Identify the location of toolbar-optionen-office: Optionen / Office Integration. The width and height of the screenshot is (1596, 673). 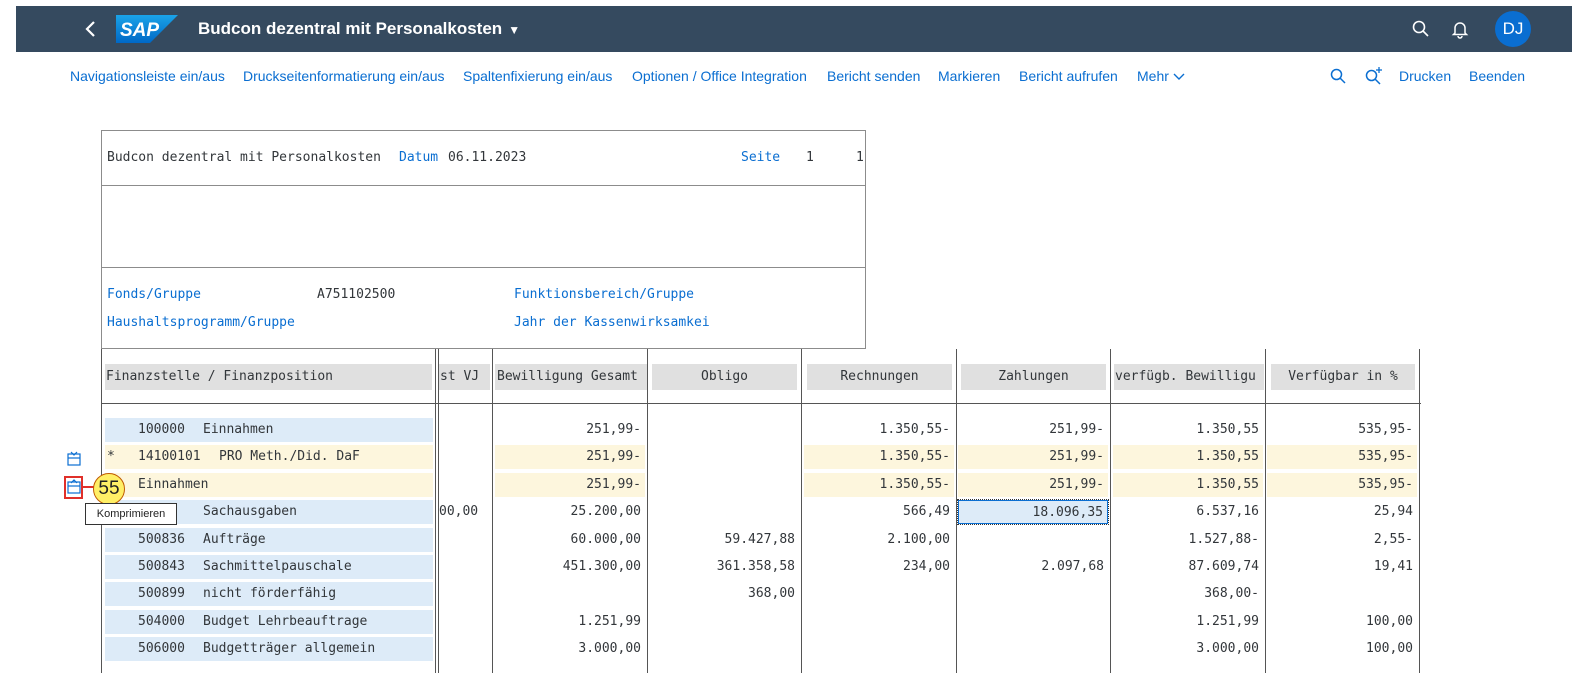
(719, 76).